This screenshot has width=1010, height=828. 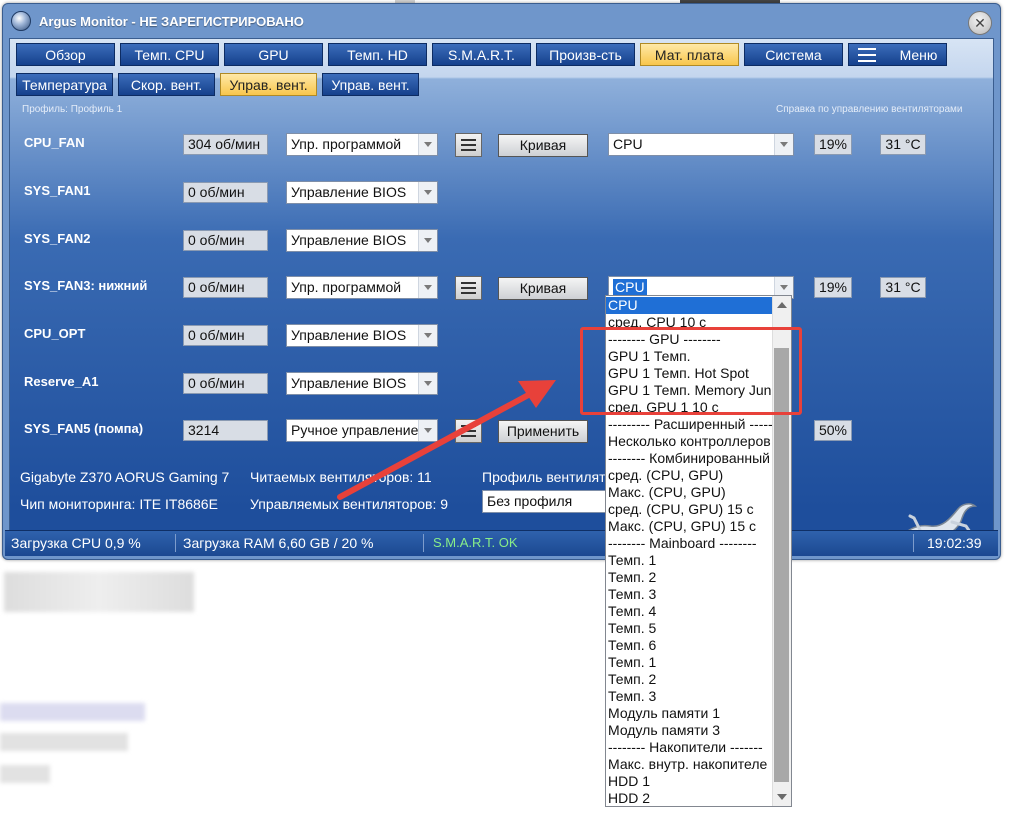 What do you see at coordinates (701, 144) in the screenshot?
I see `temperature-source-select: CPU` at bounding box center [701, 144].